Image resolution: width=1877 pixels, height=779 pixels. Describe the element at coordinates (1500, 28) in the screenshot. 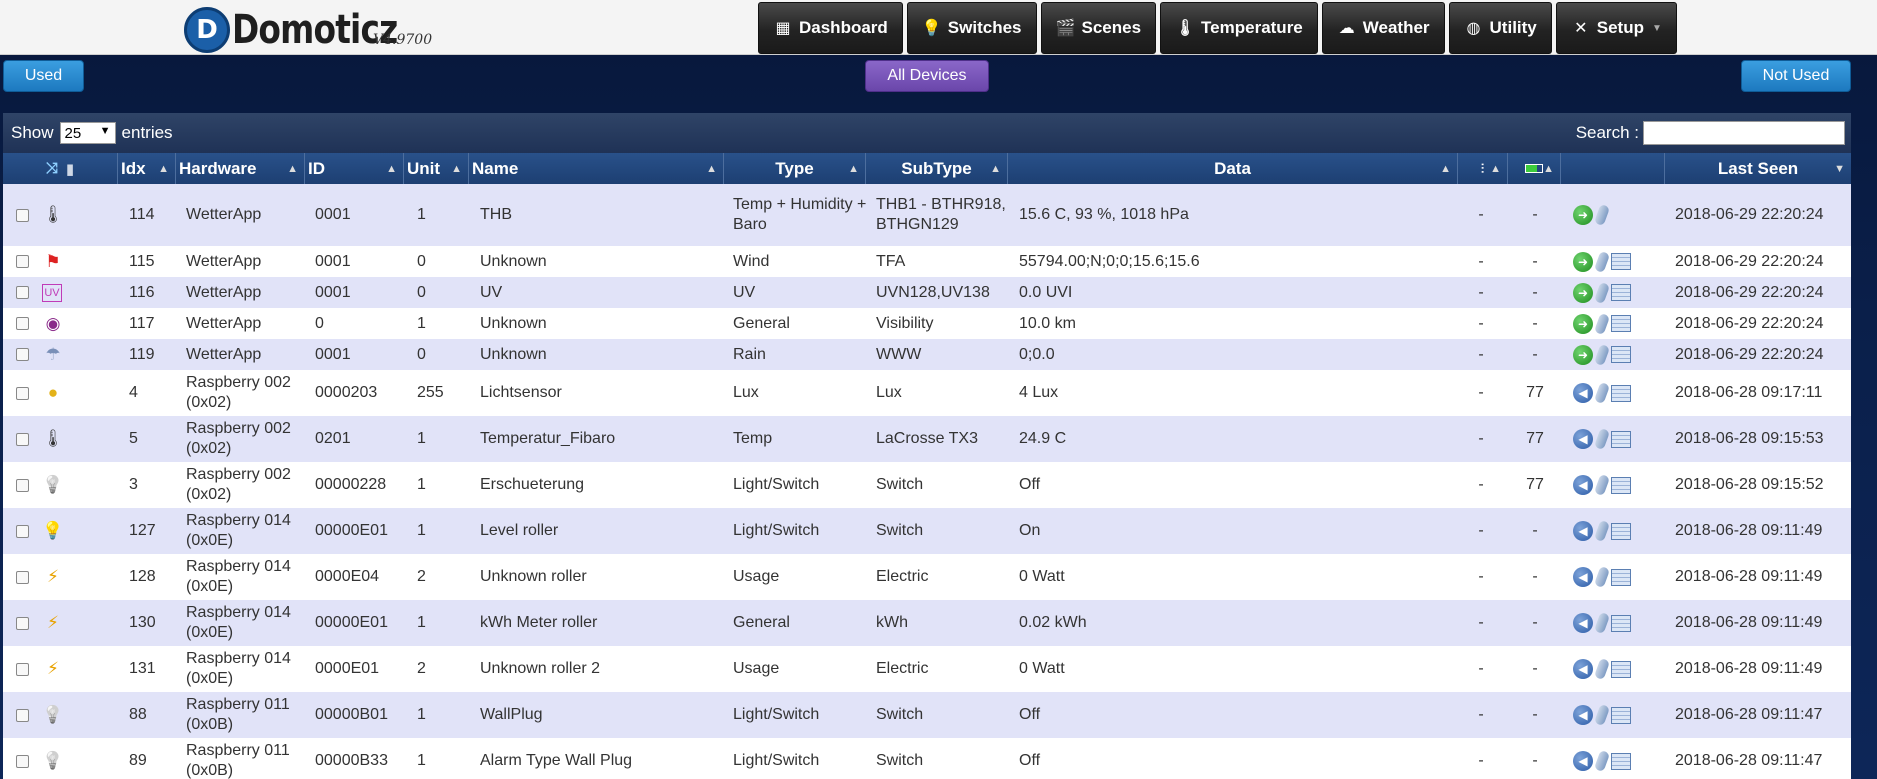

I see `nav-utility-button: ◍ Utility` at that location.